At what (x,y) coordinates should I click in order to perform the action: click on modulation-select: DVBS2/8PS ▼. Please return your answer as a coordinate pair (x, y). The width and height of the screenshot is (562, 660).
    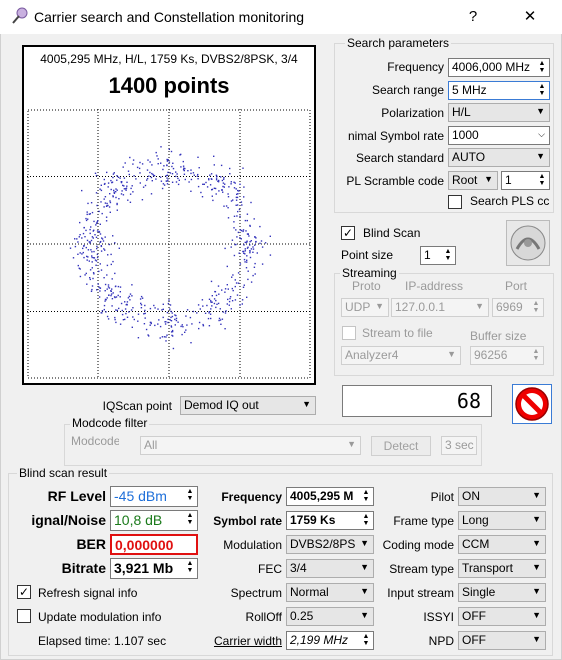
    Looking at the image, I should click on (330, 544).